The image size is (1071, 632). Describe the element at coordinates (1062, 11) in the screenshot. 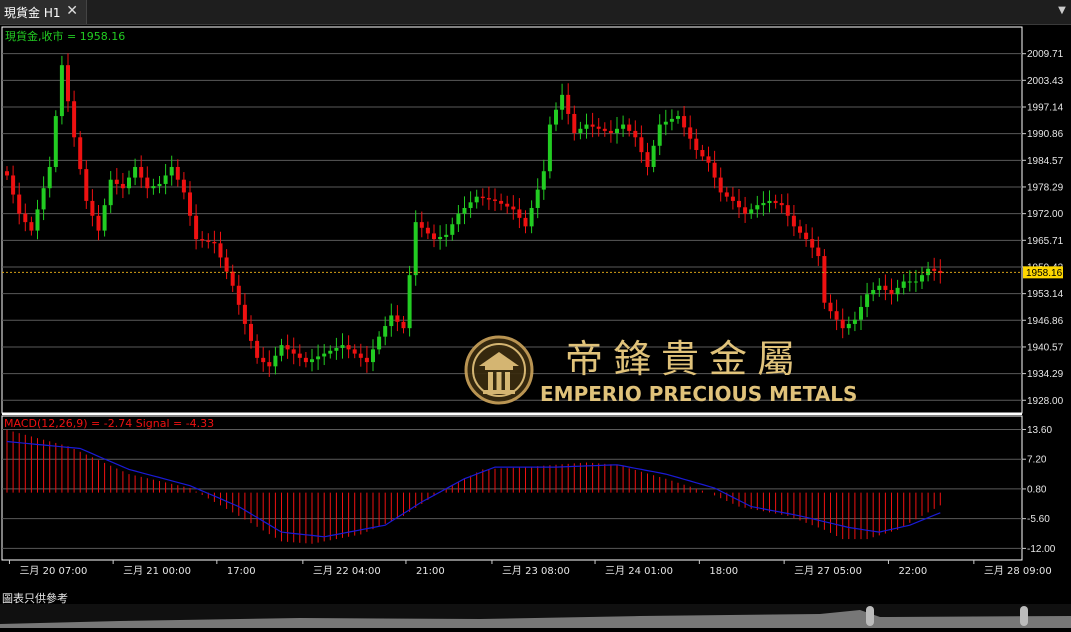

I see `menu-dropdown-icon: ▼` at that location.